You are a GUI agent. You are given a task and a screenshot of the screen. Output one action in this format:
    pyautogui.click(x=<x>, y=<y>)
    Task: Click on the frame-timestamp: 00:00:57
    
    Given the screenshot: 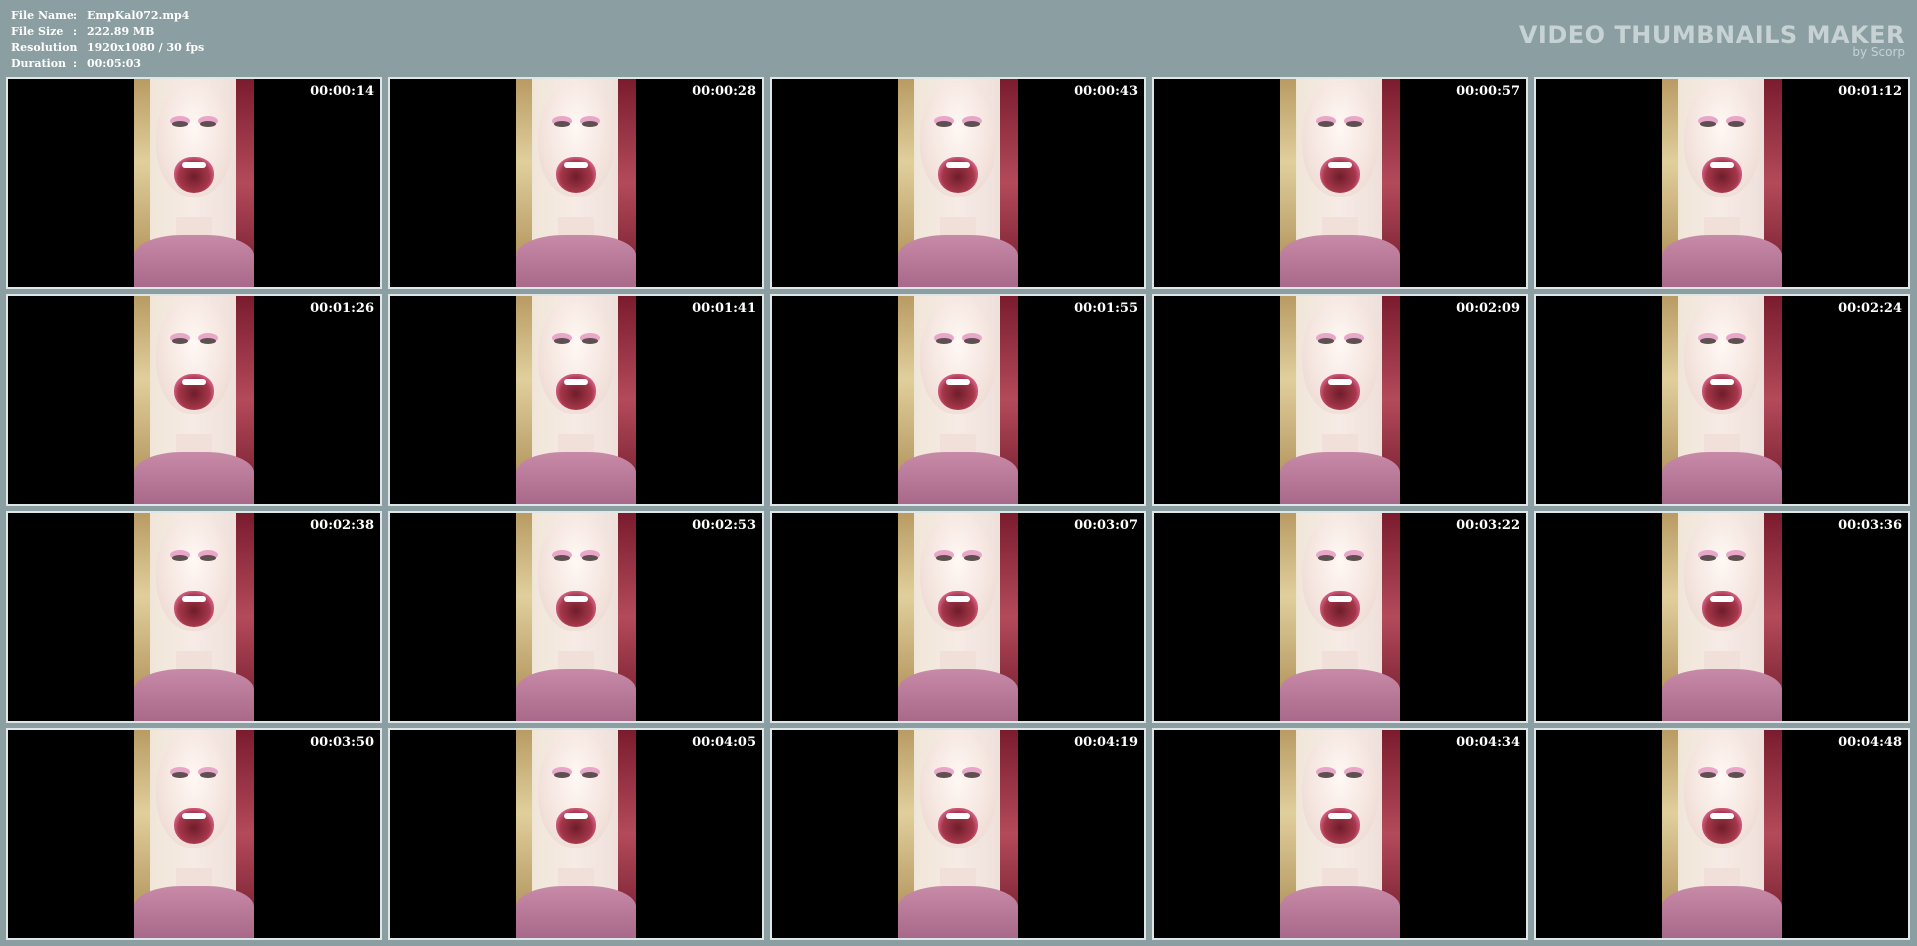 What is the action you would take?
    pyautogui.click(x=1488, y=91)
    